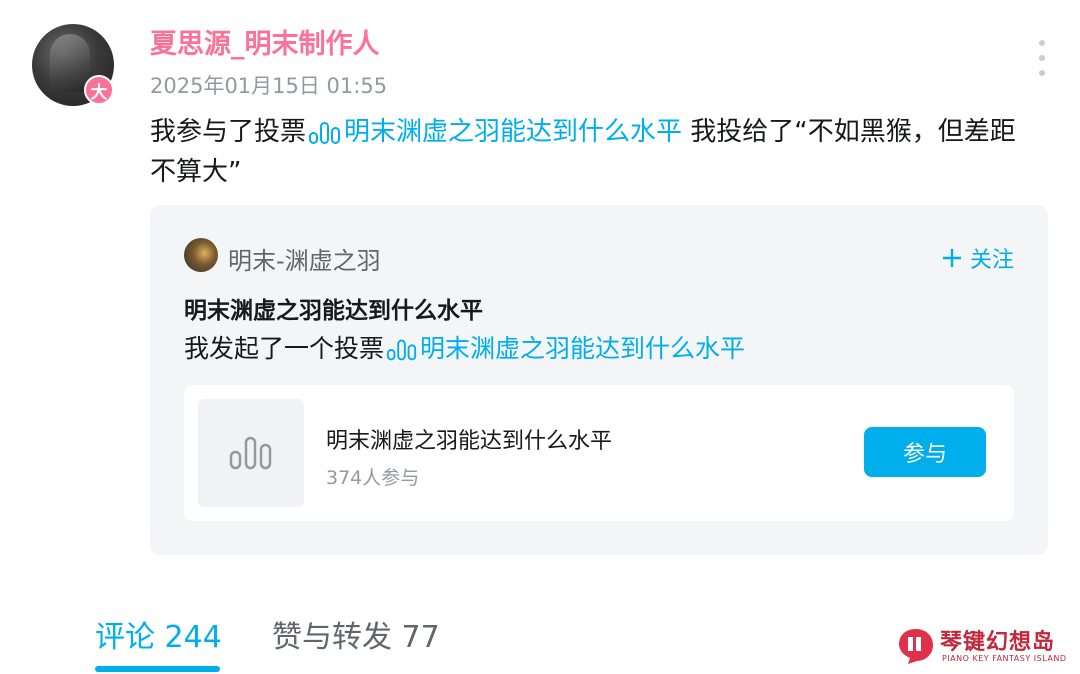 Image resolution: width=1080 pixels, height=674 pixels. I want to click on watermark-logo-icon, so click(916, 646).